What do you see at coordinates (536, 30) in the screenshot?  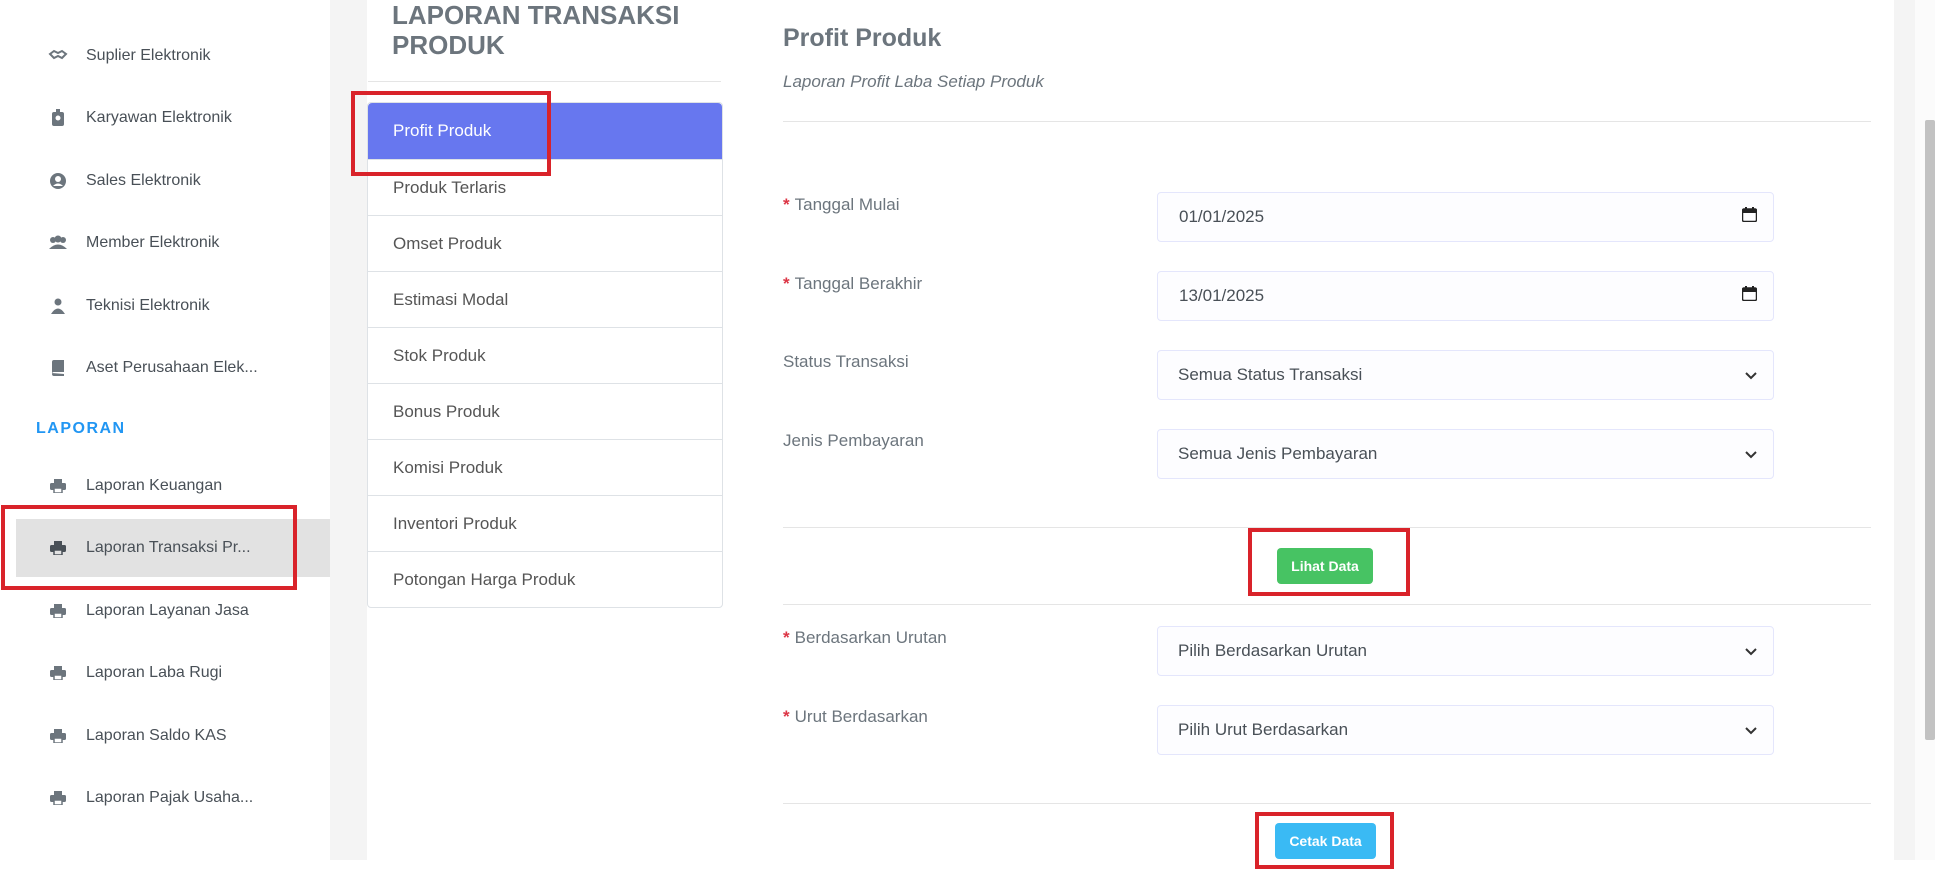 I see `panel-title: LAPORAN TRANSAKSI PRODUK` at bounding box center [536, 30].